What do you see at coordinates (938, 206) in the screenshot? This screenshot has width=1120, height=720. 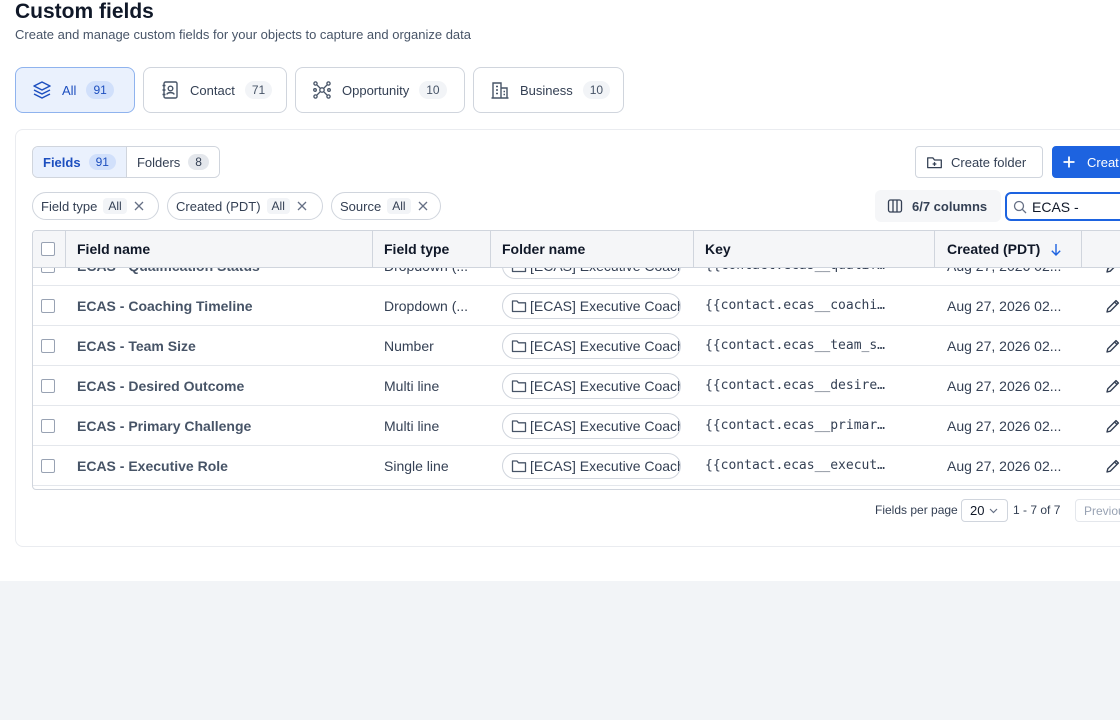 I see `columns-button: 6/7 columns` at bounding box center [938, 206].